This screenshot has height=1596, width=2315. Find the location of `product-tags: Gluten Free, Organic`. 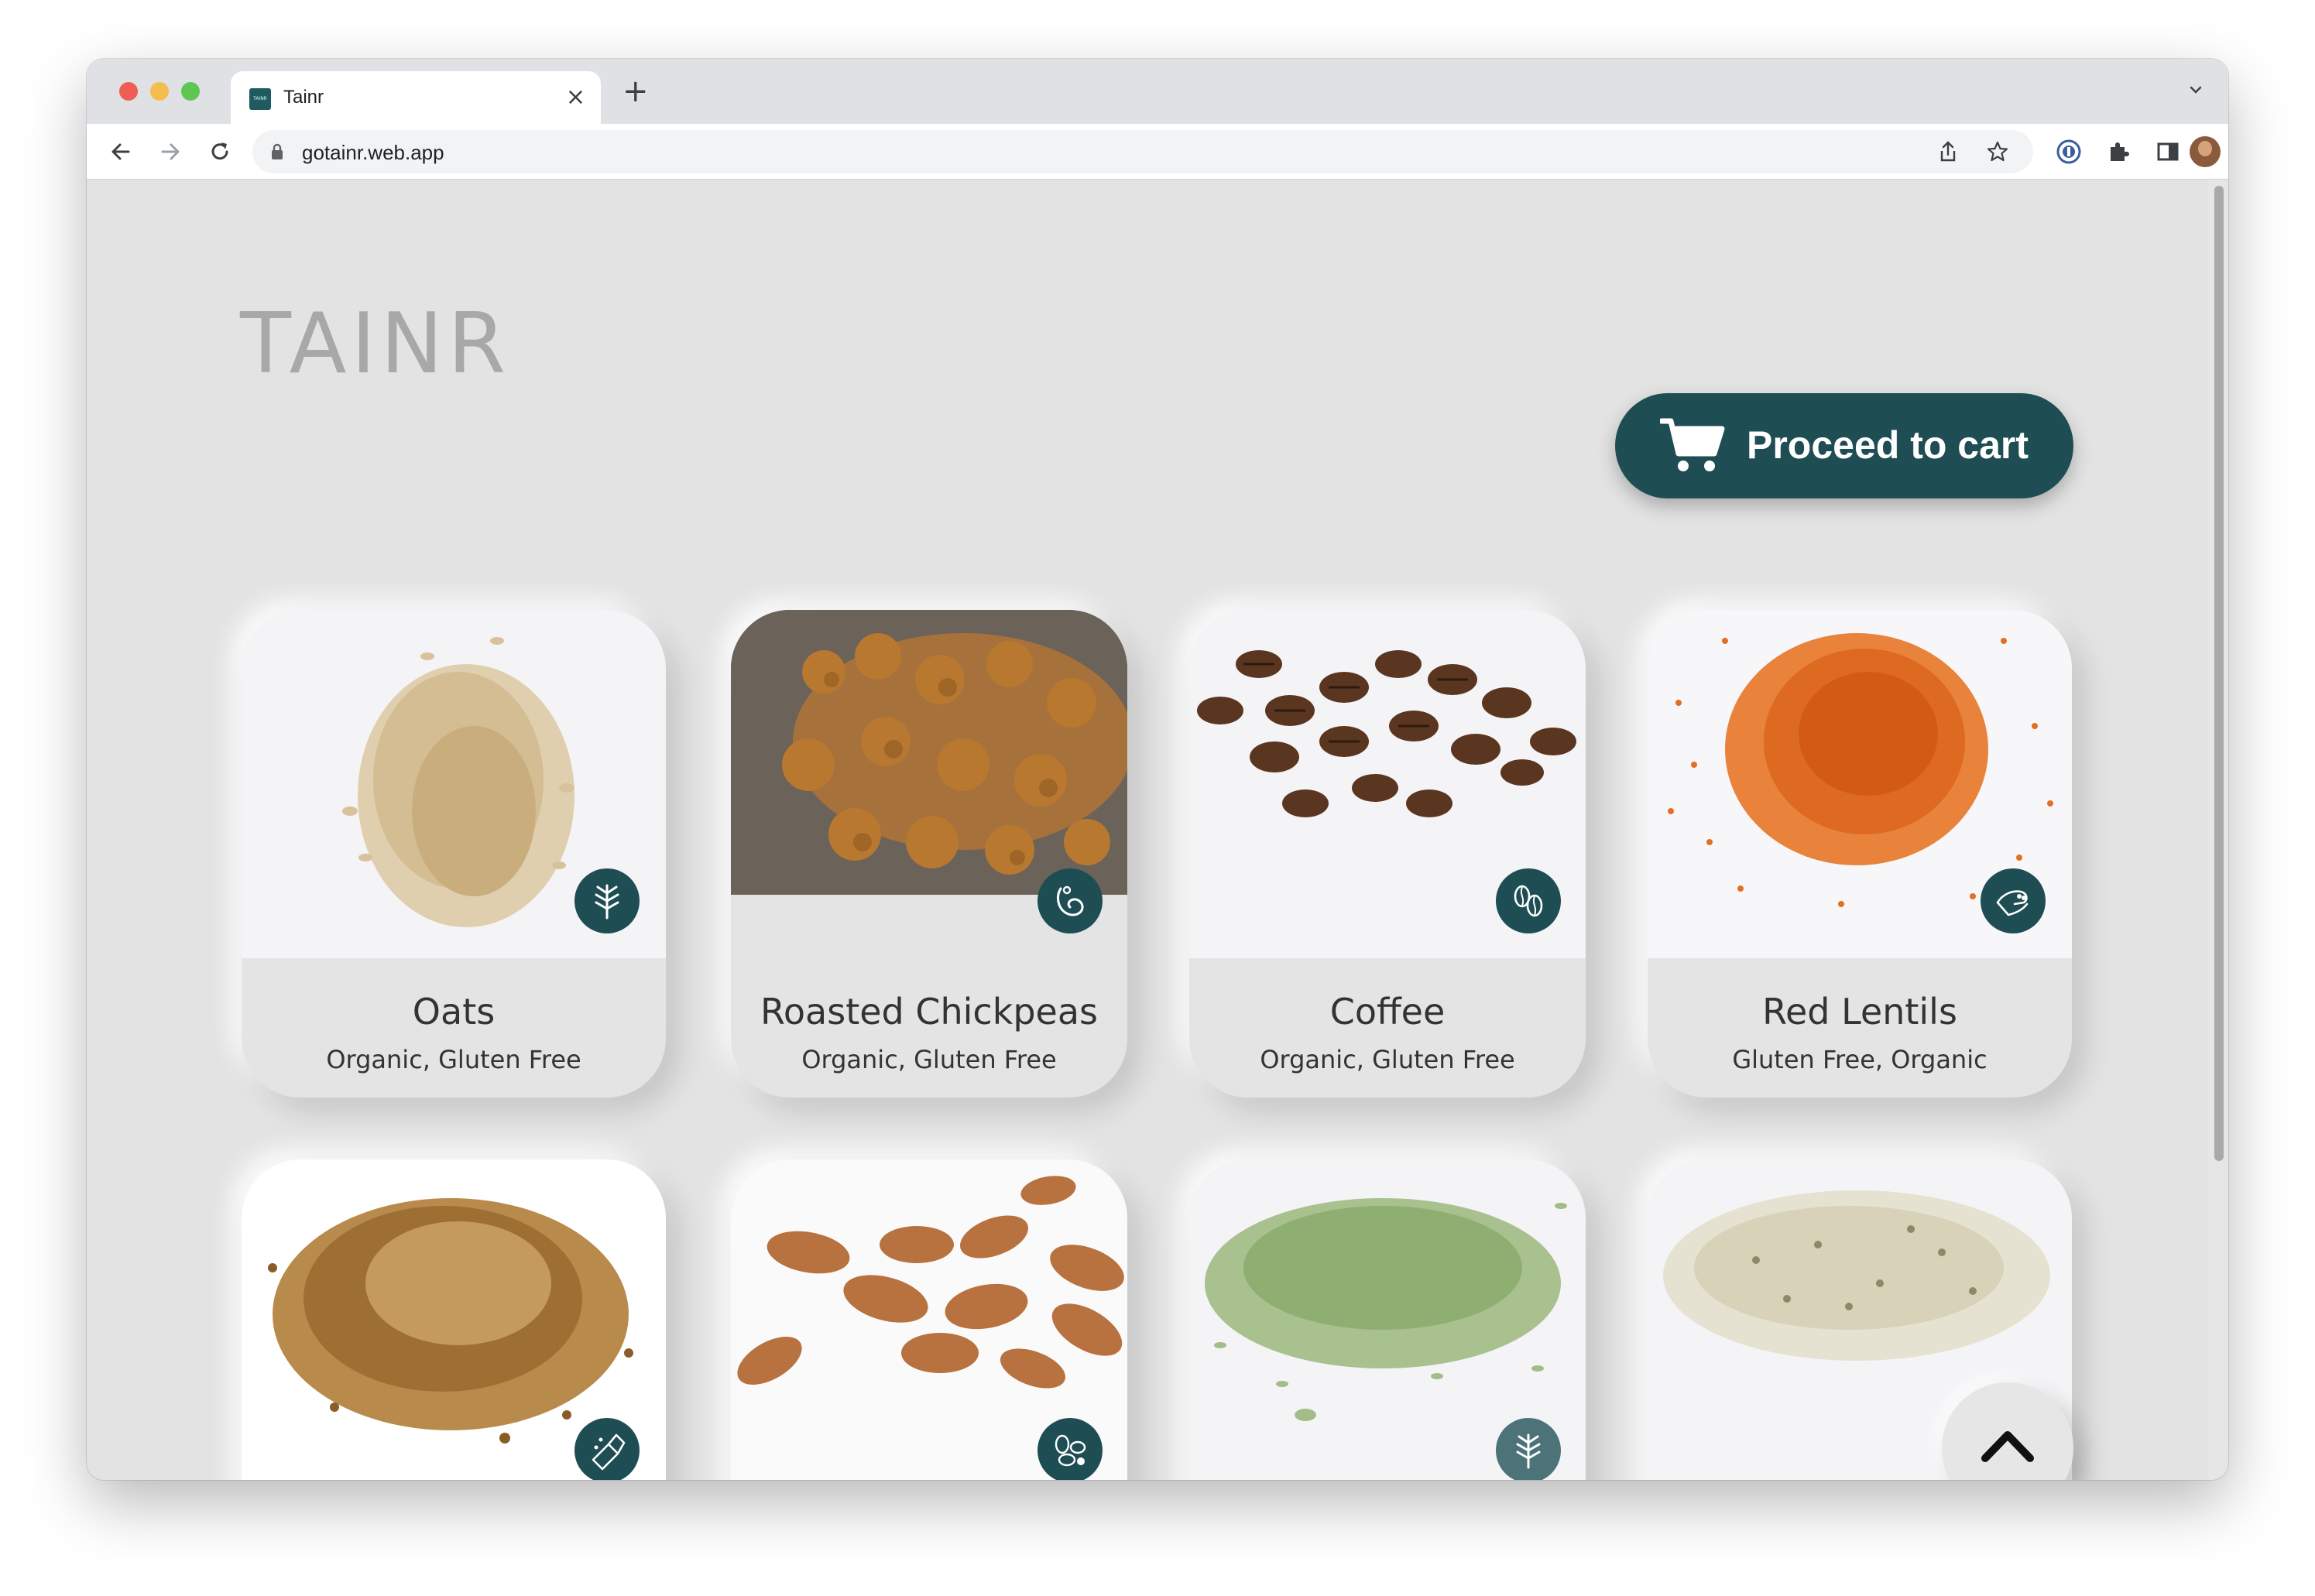

product-tags: Gluten Free, Organic is located at coordinates (1859, 1059).